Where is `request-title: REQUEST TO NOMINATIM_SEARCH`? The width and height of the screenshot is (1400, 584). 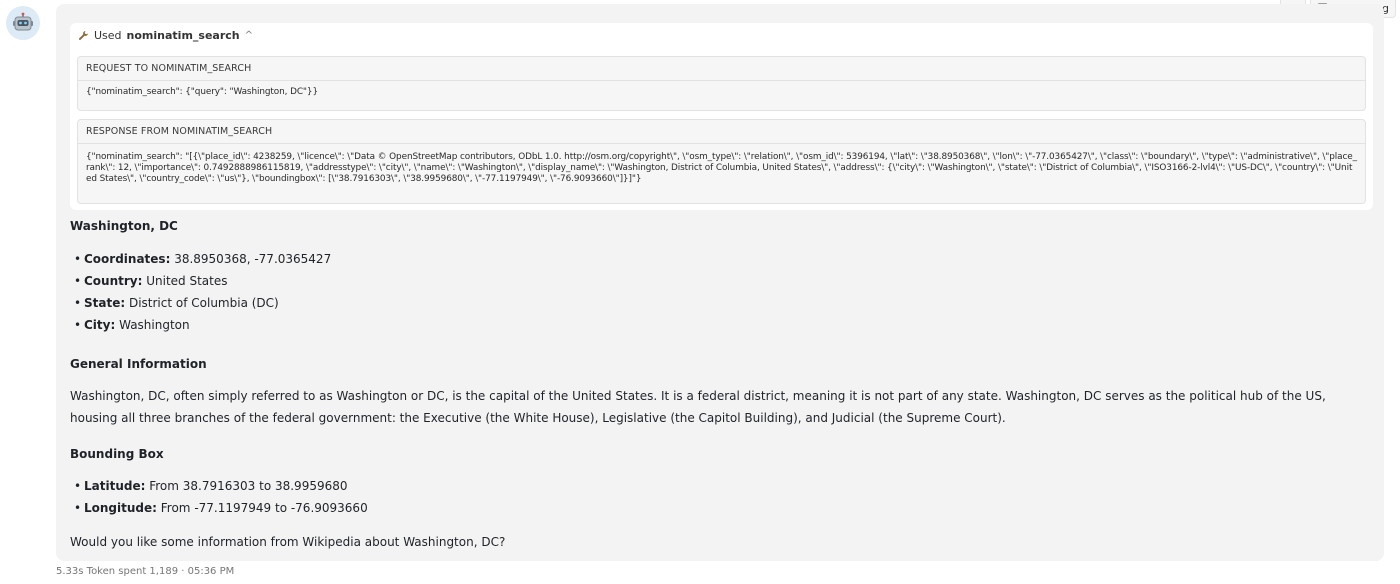 request-title: REQUEST TO NOMINATIM_SEARCH is located at coordinates (721, 69).